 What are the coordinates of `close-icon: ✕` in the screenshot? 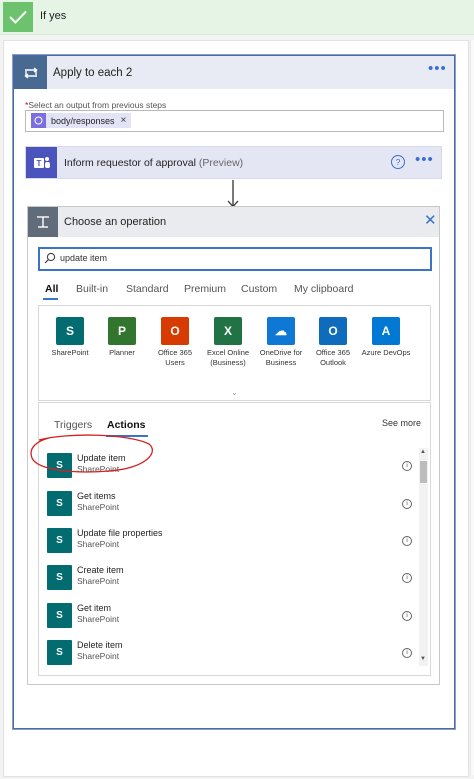 It's located at (430, 221).